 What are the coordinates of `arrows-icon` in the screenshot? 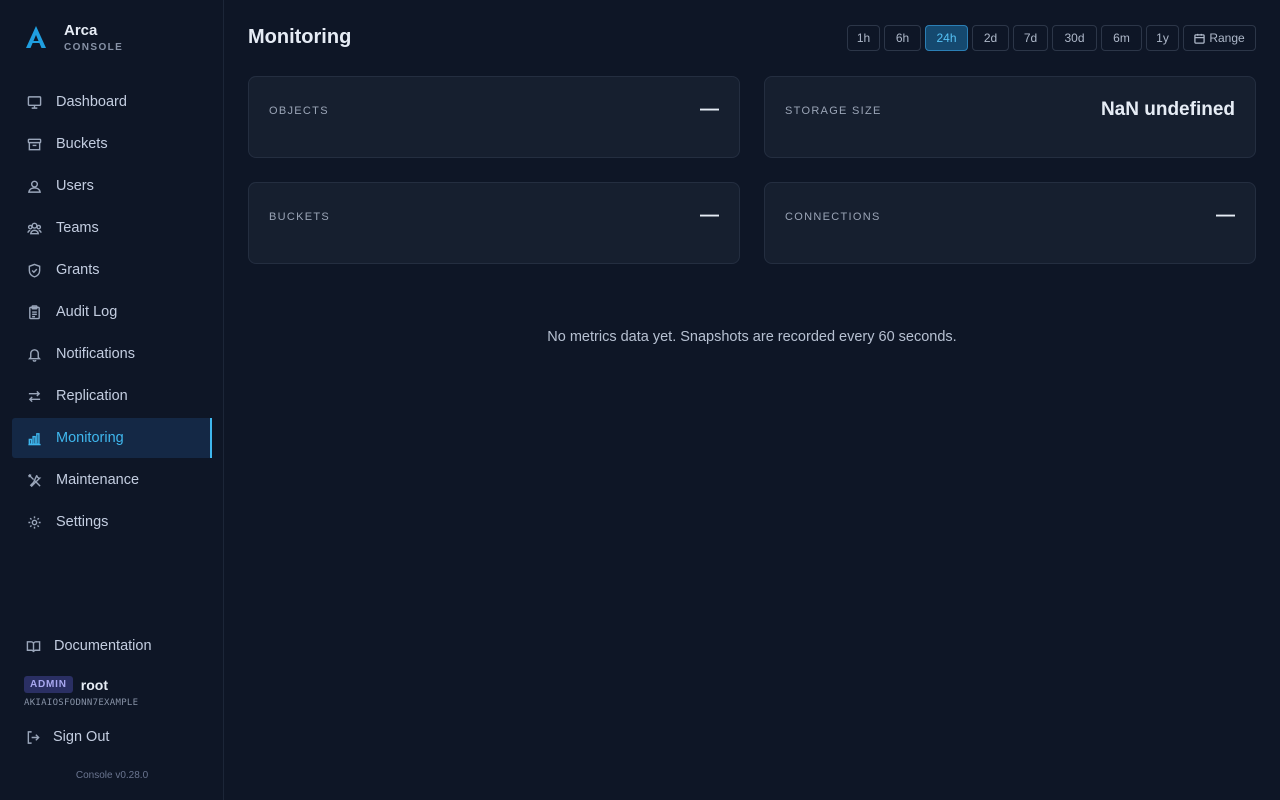 It's located at (34, 396).